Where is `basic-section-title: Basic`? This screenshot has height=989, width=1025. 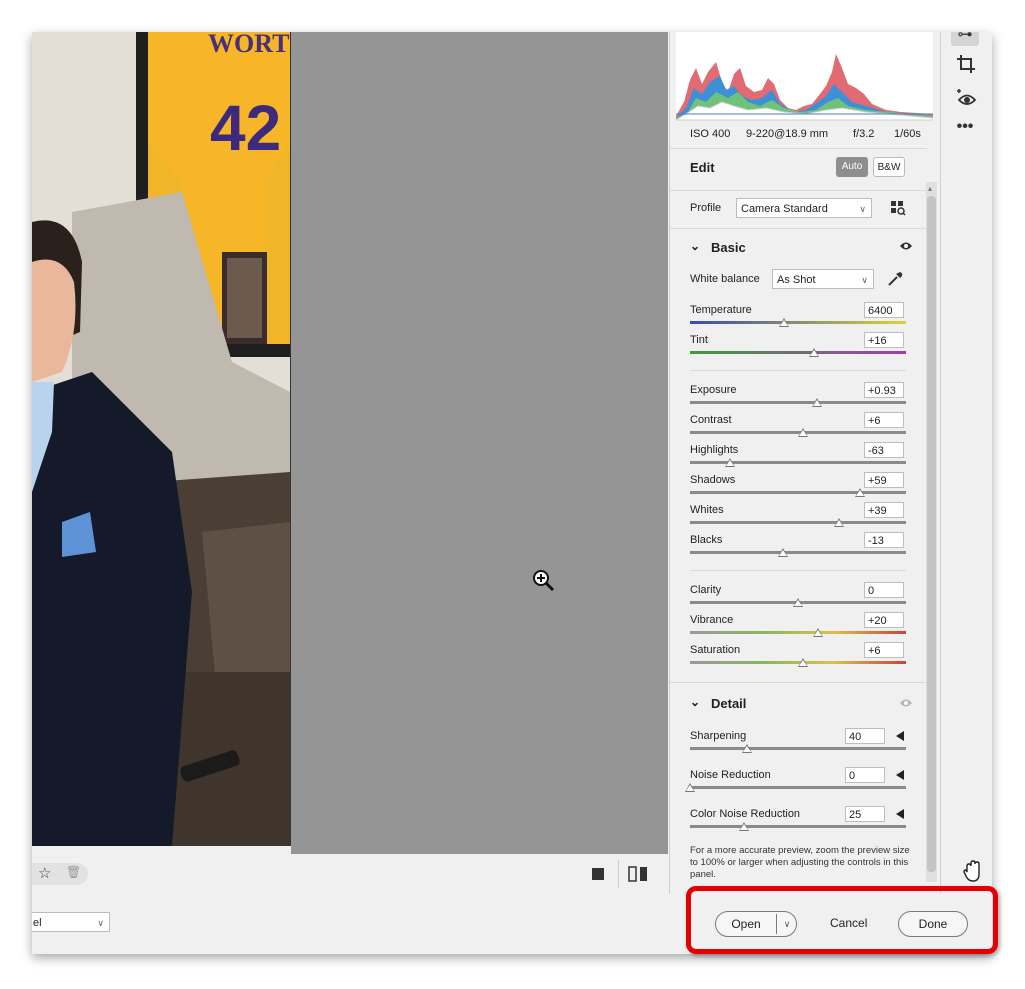
basic-section-title: Basic is located at coordinates (728, 247).